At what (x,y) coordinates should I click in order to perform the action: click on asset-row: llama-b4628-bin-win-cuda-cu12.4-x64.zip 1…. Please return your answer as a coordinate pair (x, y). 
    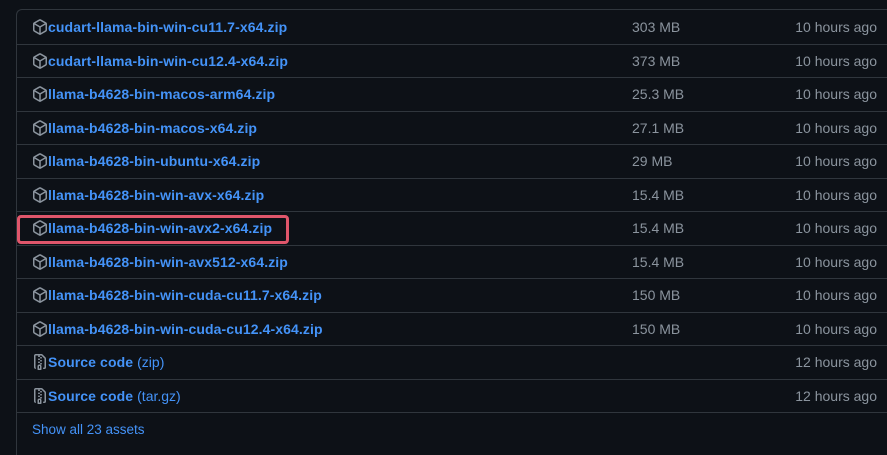
    Looking at the image, I should click on (452, 328).